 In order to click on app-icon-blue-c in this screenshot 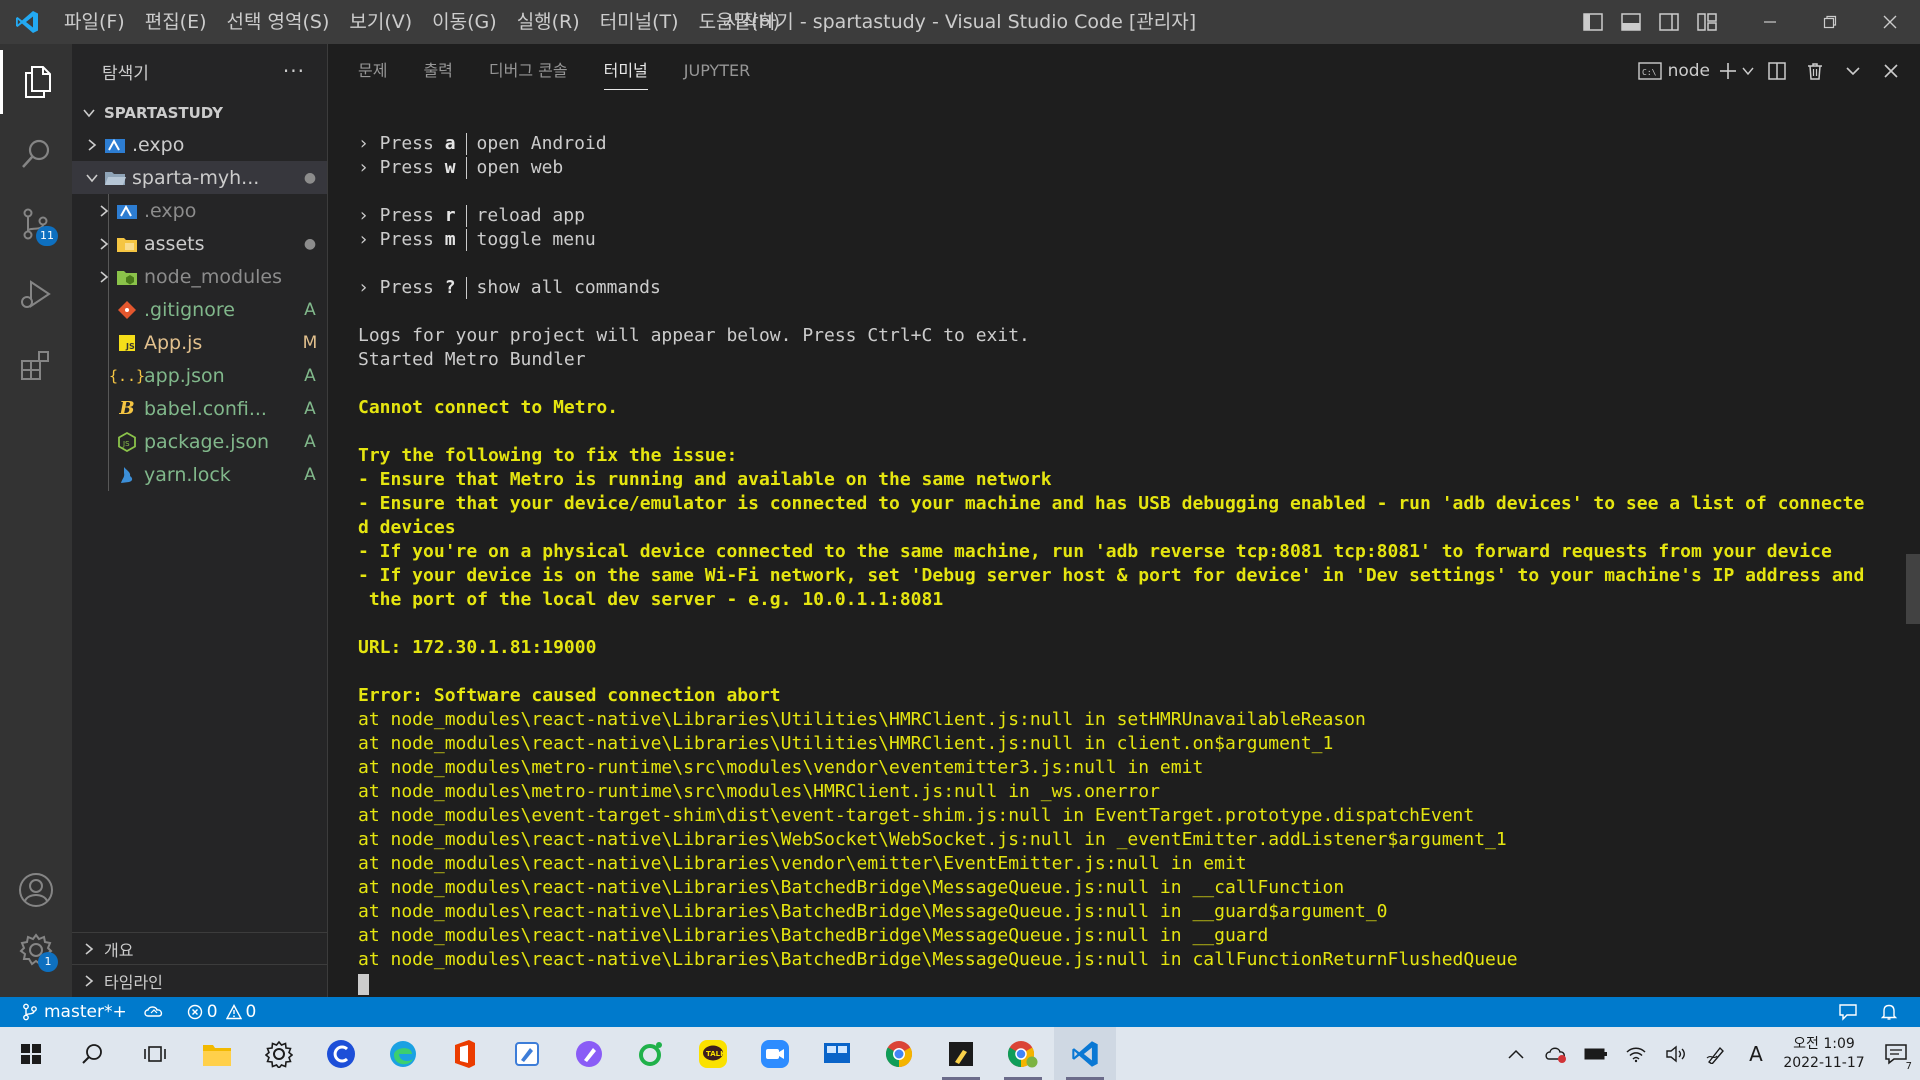, I will do `click(341, 1053)`.